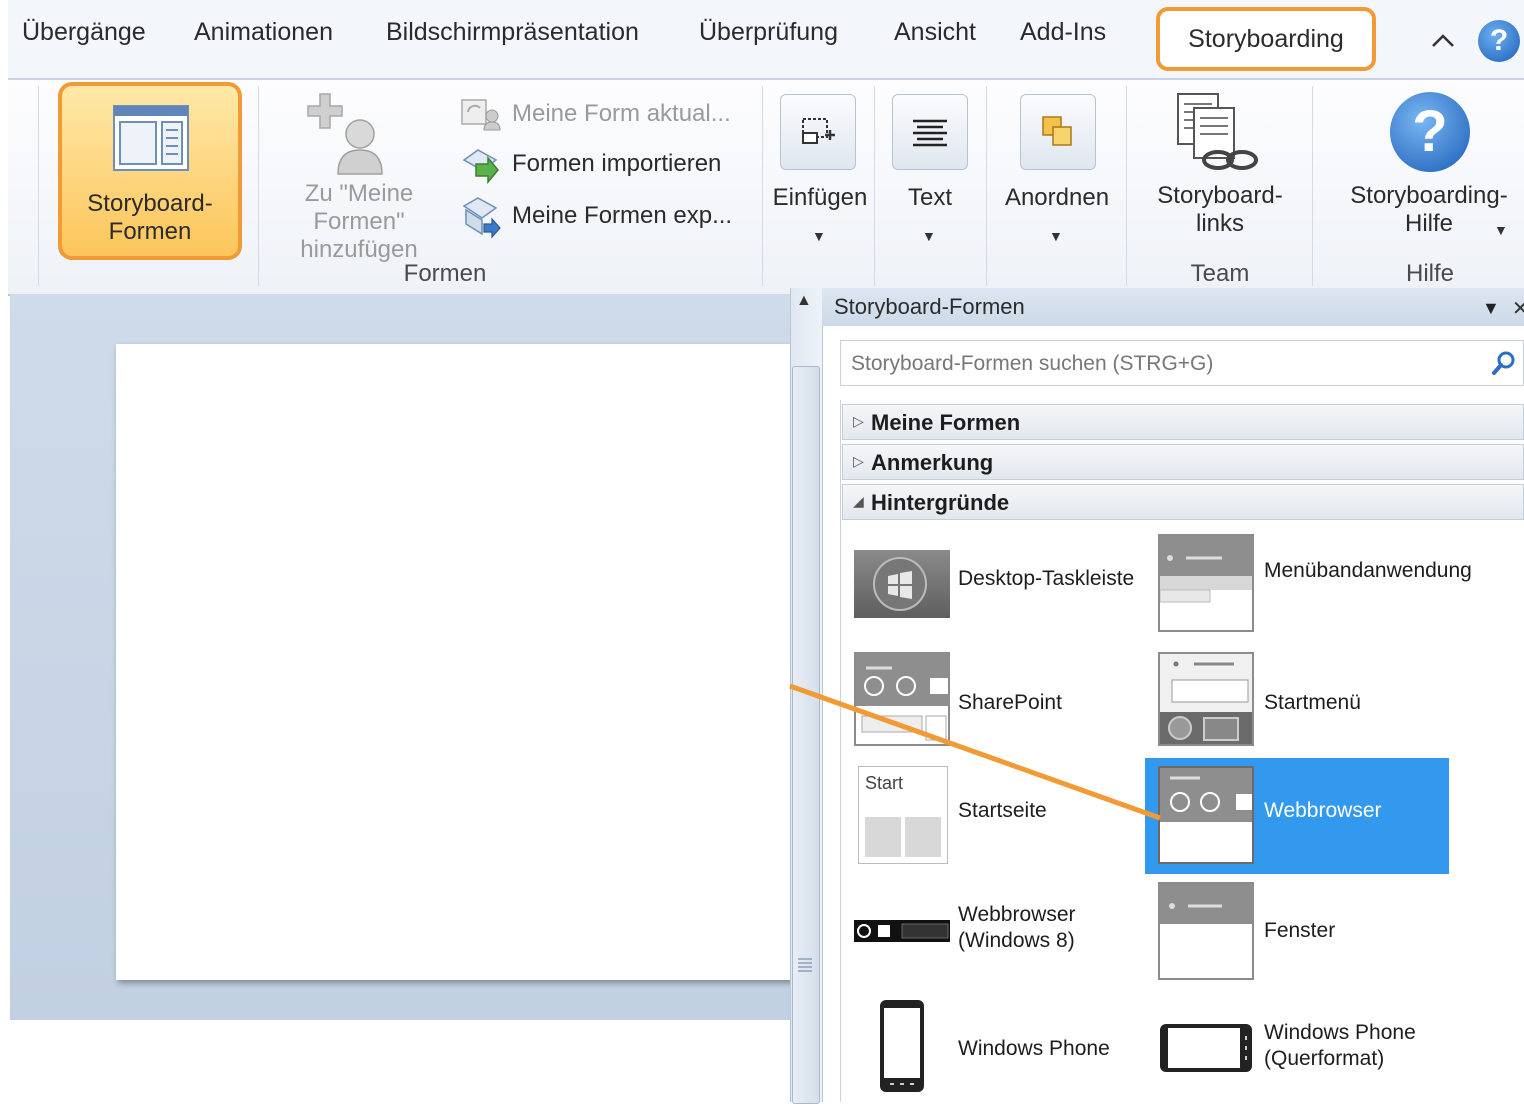 The height and width of the screenshot is (1104, 1524). Describe the element at coordinates (150, 203) in the screenshot. I see `storyboard-forms-label-1: Storyboard-` at that location.